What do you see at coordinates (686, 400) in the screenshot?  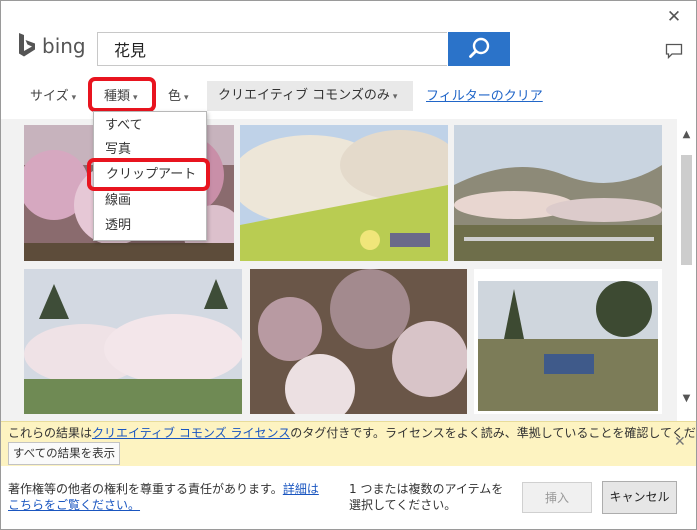 I see `scroll-down-icon: ▼` at bounding box center [686, 400].